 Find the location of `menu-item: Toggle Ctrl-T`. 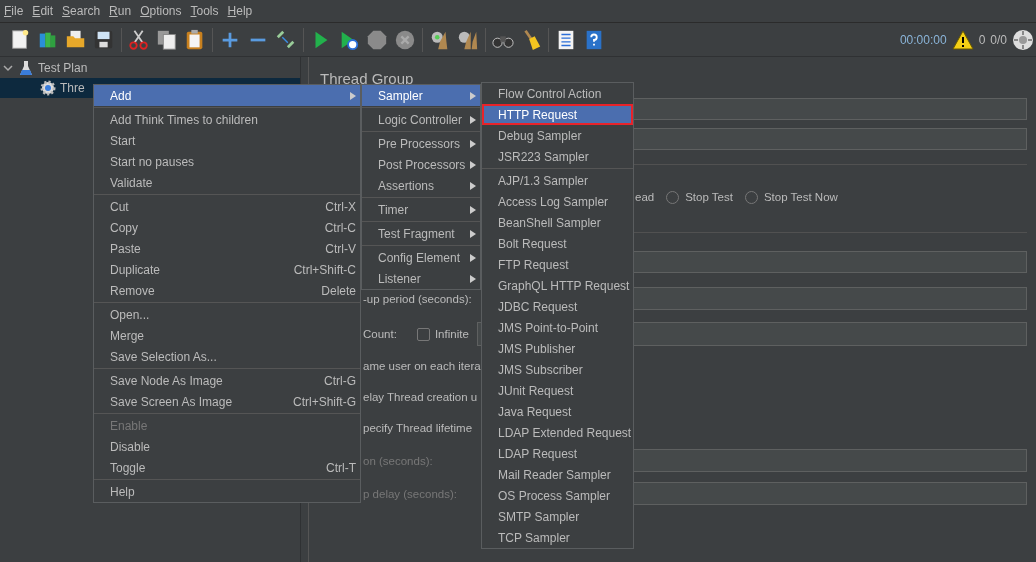

menu-item: Toggle Ctrl-T is located at coordinates (227, 467).